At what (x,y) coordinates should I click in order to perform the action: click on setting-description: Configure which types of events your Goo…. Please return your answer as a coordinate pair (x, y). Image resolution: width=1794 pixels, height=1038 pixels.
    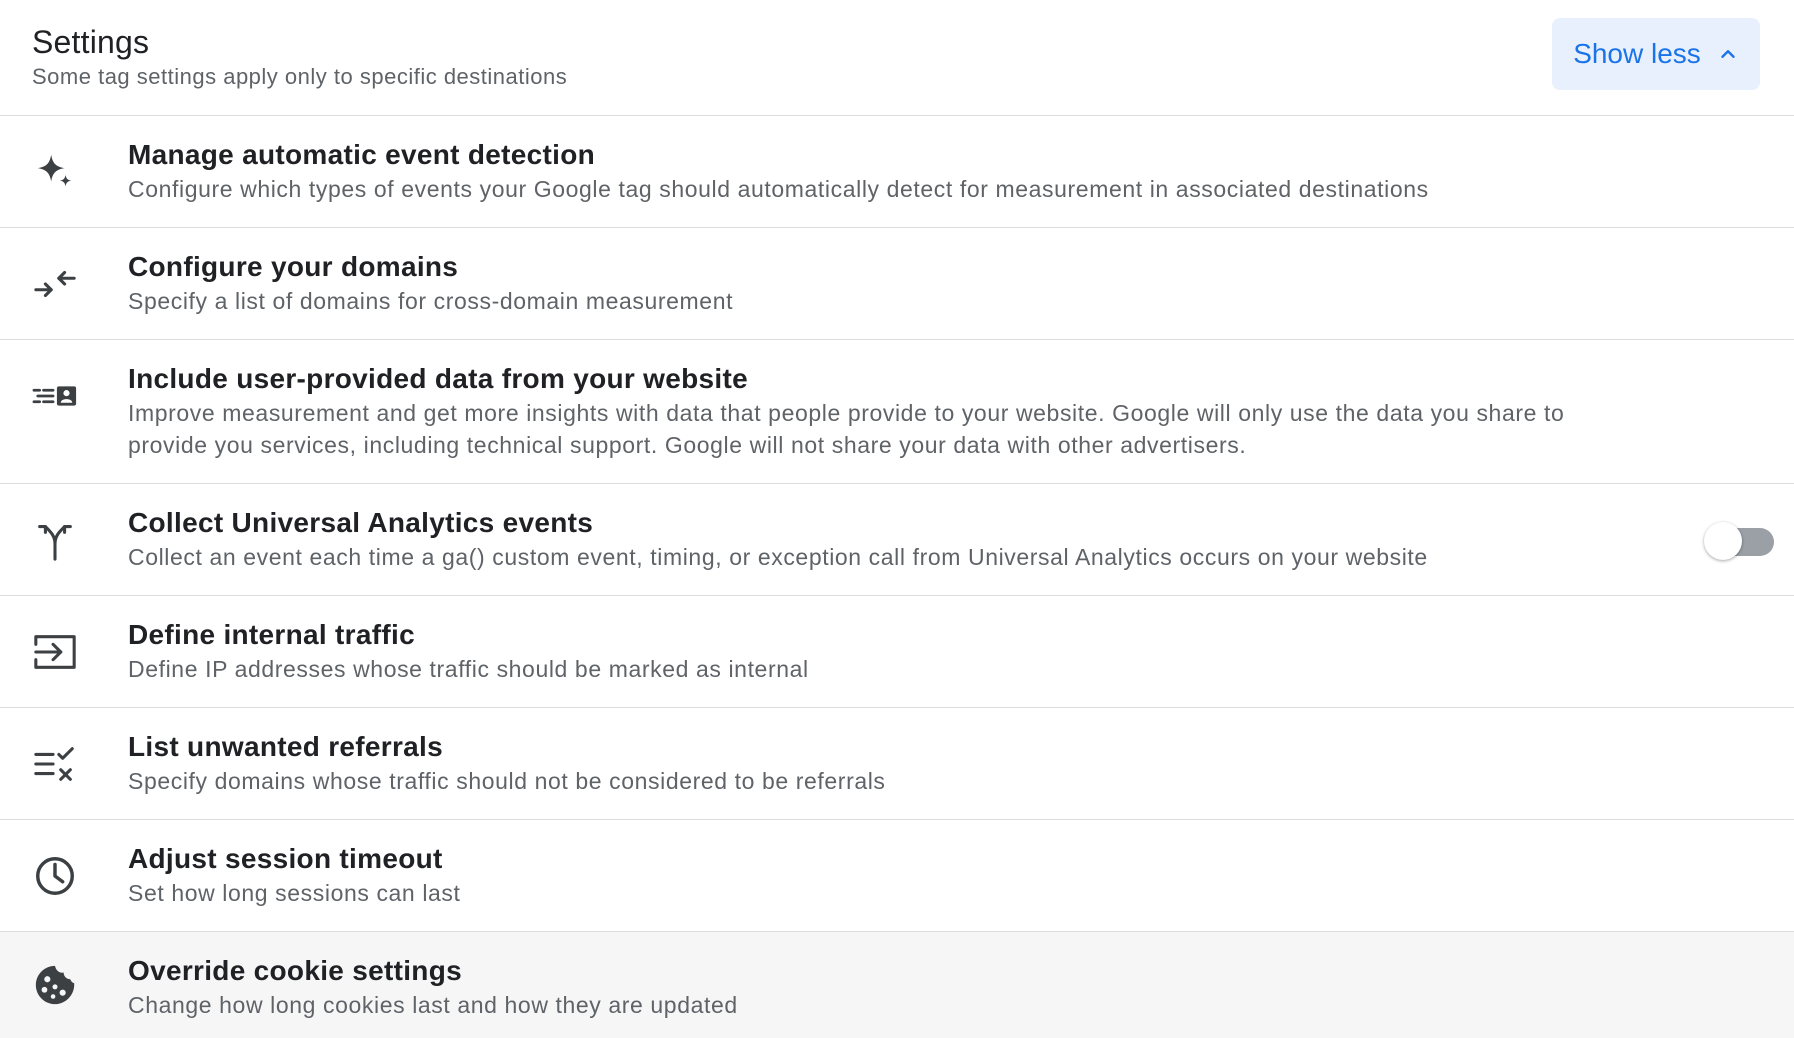
    Looking at the image, I should click on (778, 189).